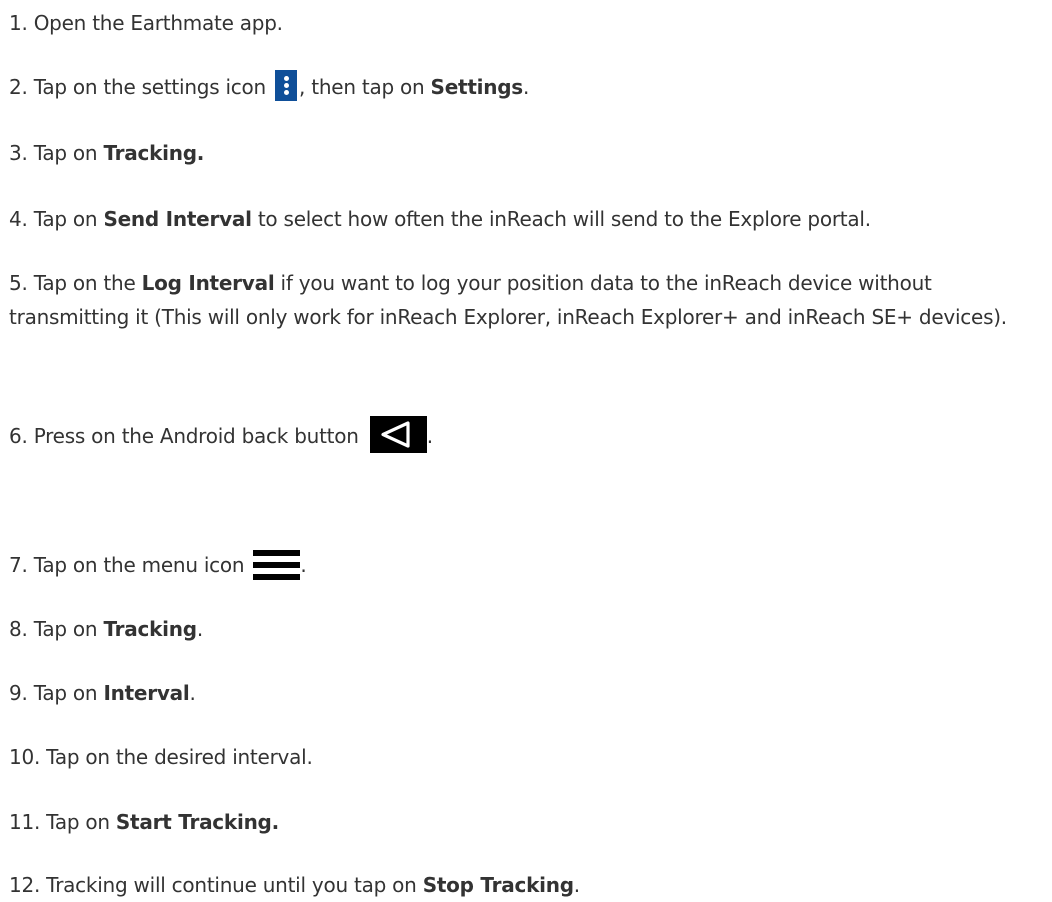 This screenshot has width=1052, height=902. Describe the element at coordinates (56, 219) in the screenshot. I see `step-4-text-a: 4. Tap on` at that location.